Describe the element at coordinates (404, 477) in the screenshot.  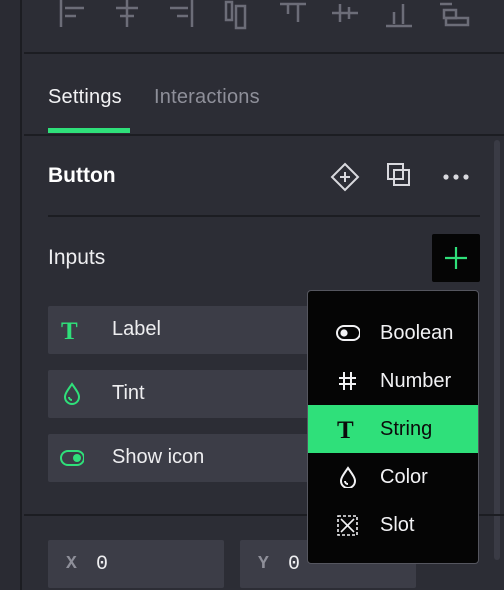
I see `menu-item-label: Color` at that location.